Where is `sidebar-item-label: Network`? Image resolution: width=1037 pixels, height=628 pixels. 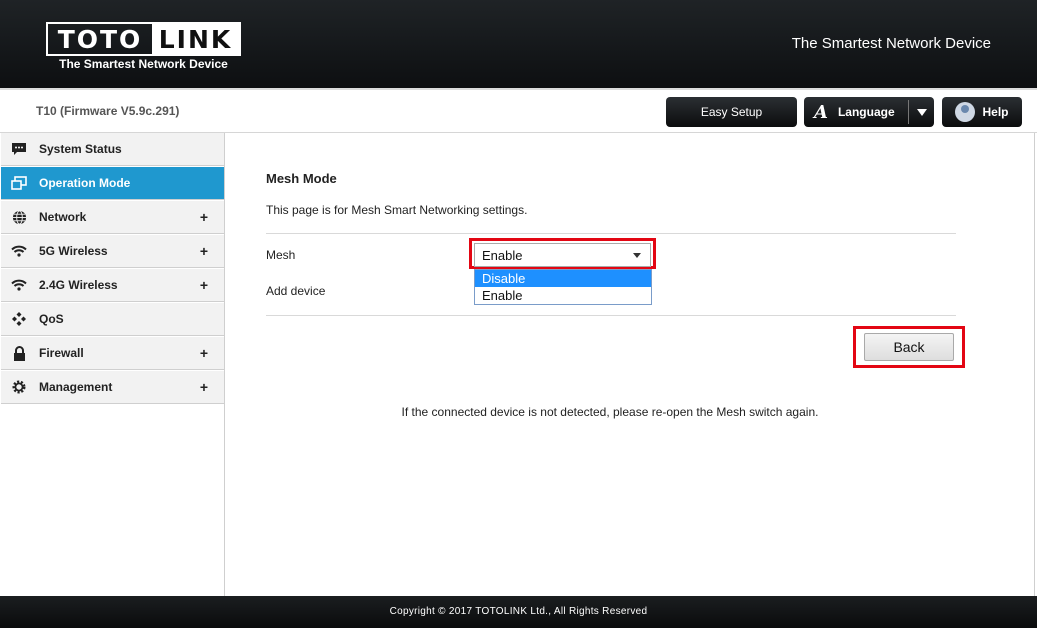
sidebar-item-label: Network is located at coordinates (63, 217).